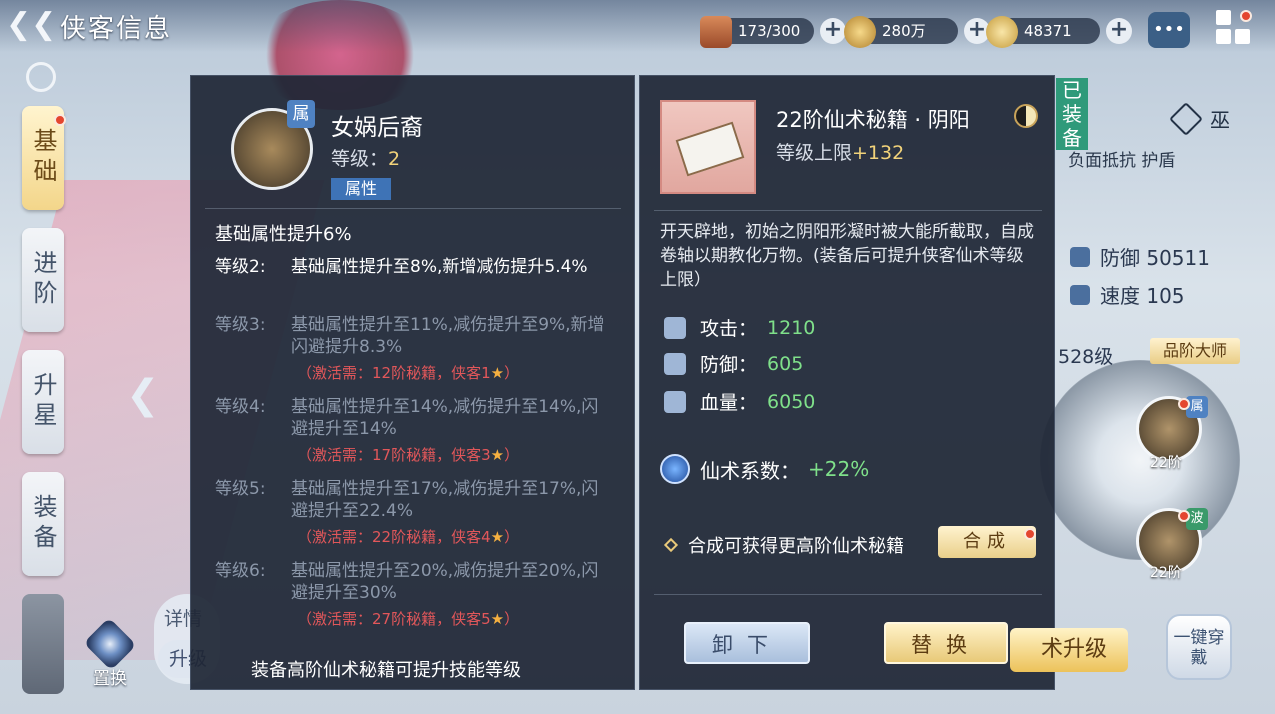  I want to click on level-effect: 基础属性提升至14%,减伤提升至14%,闪避提升至14%, so click(445, 418).